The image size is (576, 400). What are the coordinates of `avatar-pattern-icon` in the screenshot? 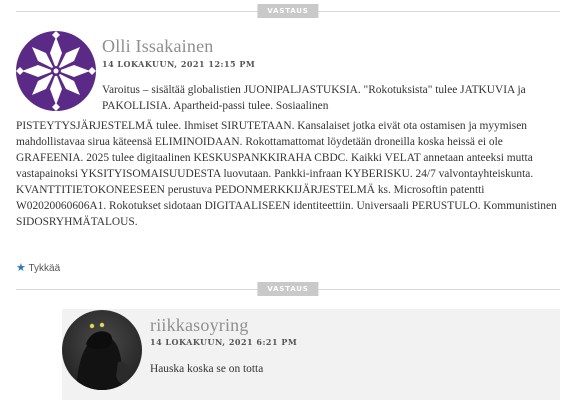 It's located at (56, 71).